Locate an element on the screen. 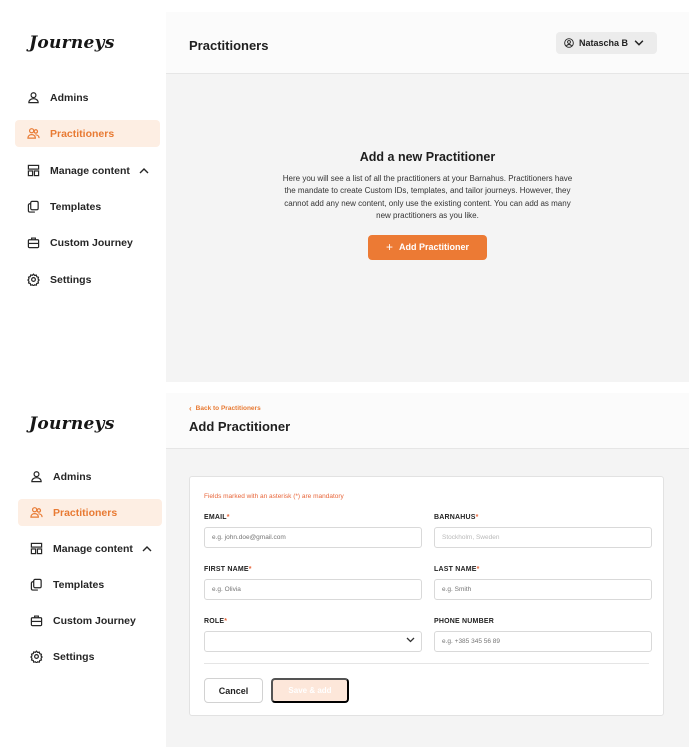  email-input is located at coordinates (313, 537).